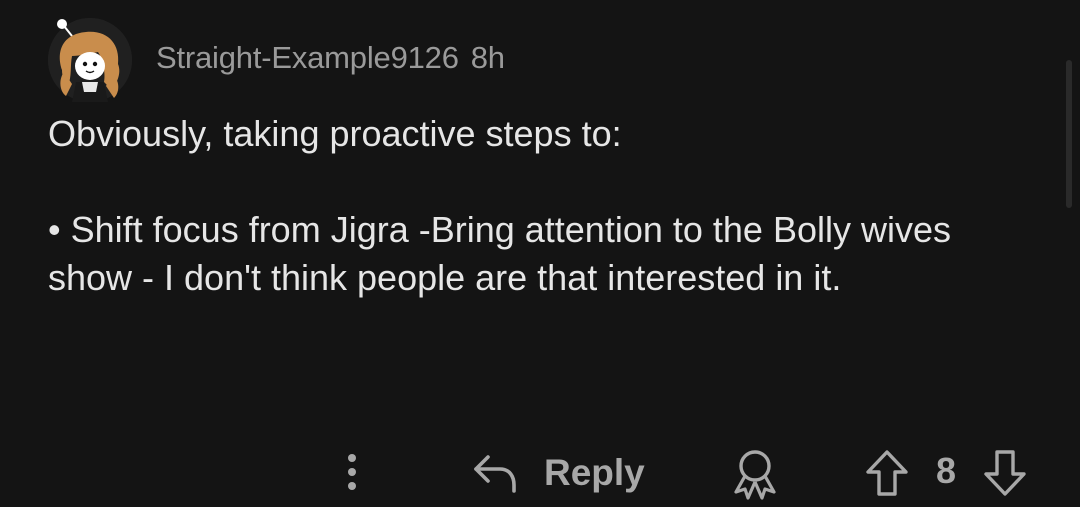  I want to click on reply-label: Reply, so click(594, 472).